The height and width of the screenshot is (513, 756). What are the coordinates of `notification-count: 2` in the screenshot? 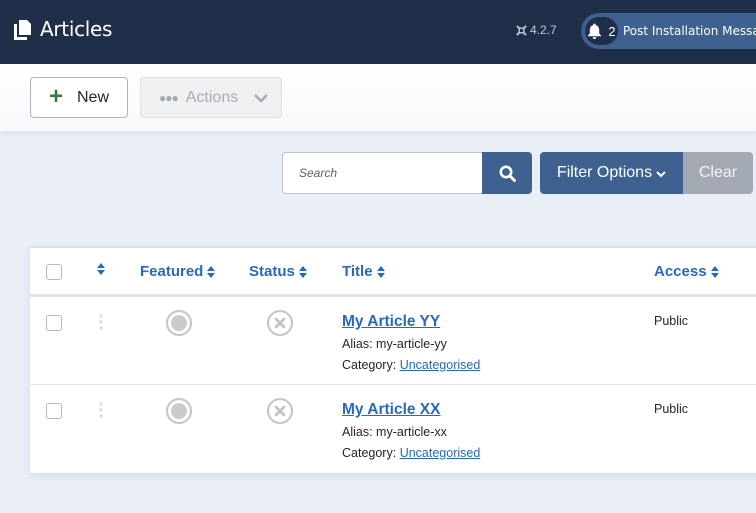 It's located at (612, 31).